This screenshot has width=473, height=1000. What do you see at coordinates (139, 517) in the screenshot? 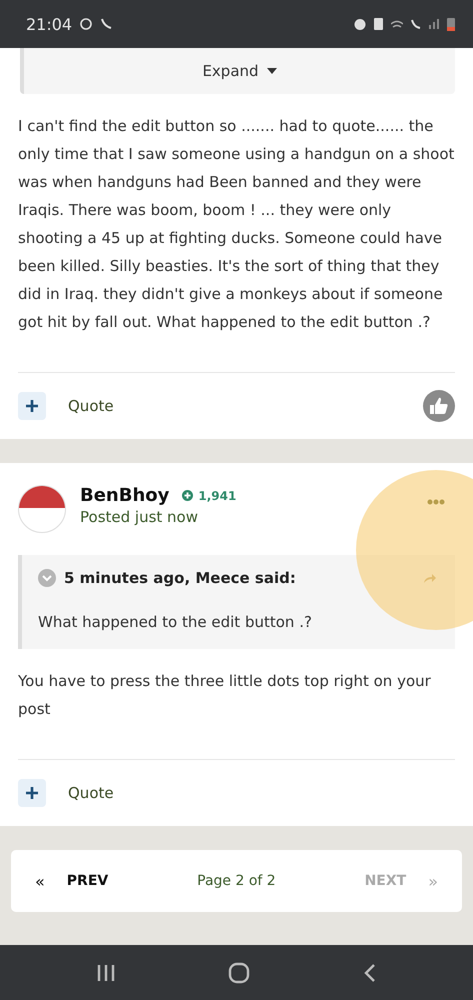
I see `post-time: Posted just now` at bounding box center [139, 517].